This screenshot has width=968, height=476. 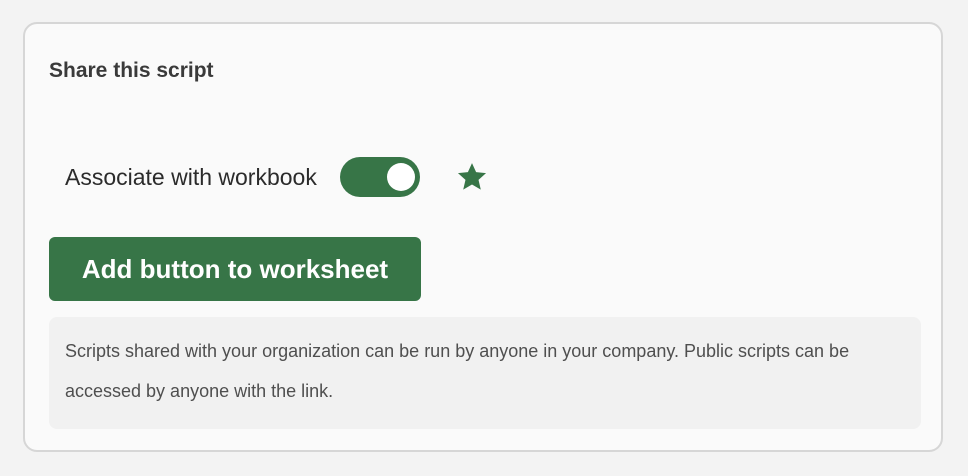 What do you see at coordinates (235, 269) in the screenshot?
I see `add-button-to-worksheet-button: Add button to worksheet` at bounding box center [235, 269].